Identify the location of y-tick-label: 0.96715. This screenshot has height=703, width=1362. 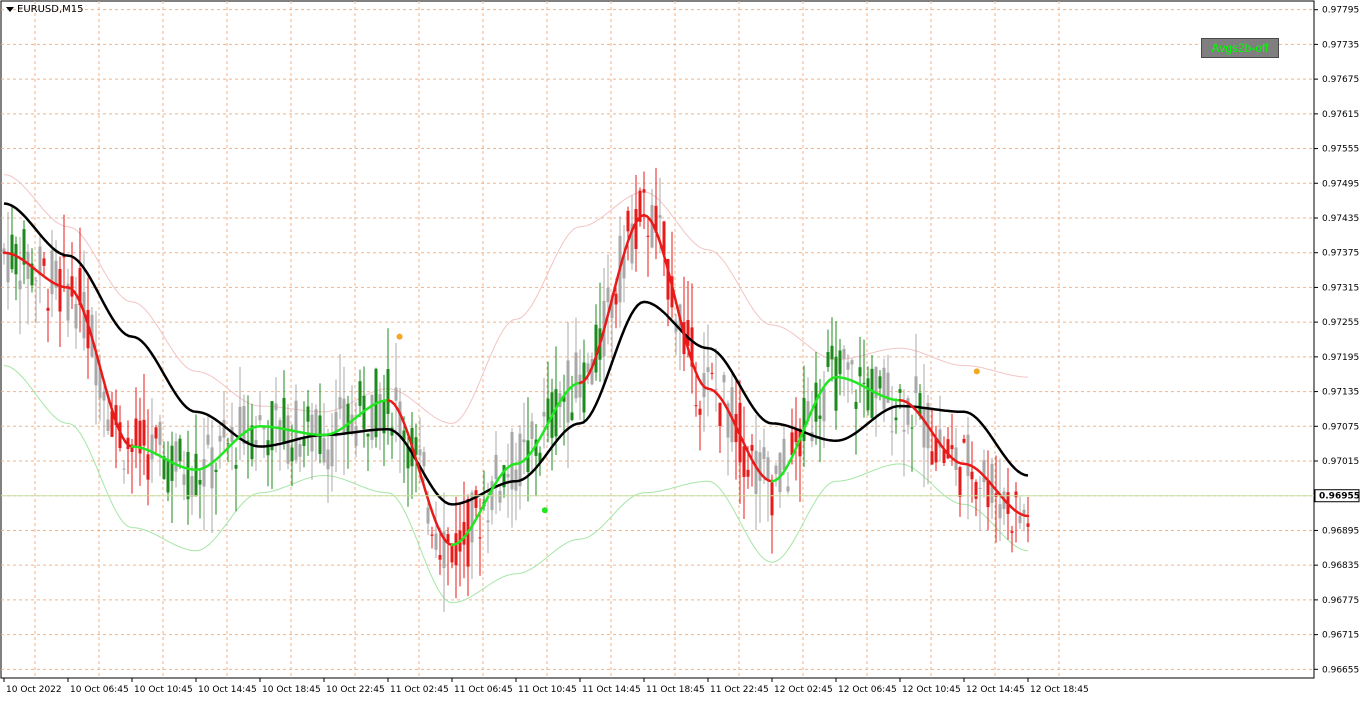
(1340, 636).